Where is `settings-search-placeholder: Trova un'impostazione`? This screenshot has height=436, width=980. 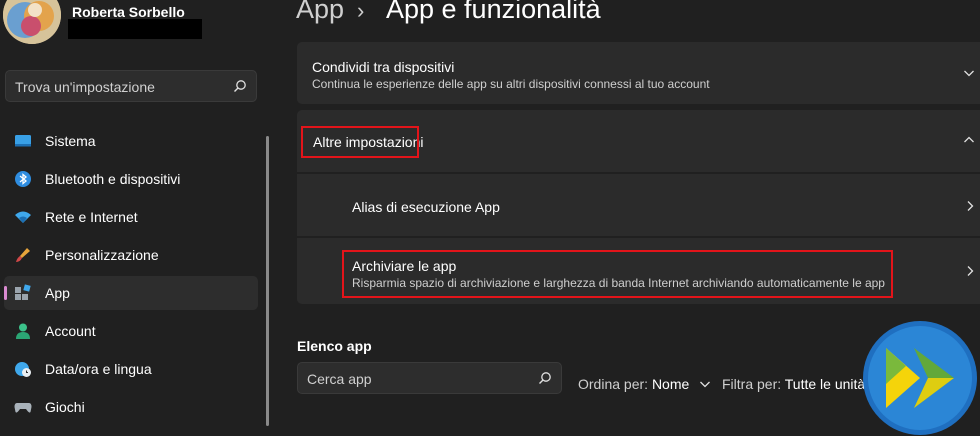
settings-search-placeholder: Trova un'impostazione is located at coordinates (85, 87).